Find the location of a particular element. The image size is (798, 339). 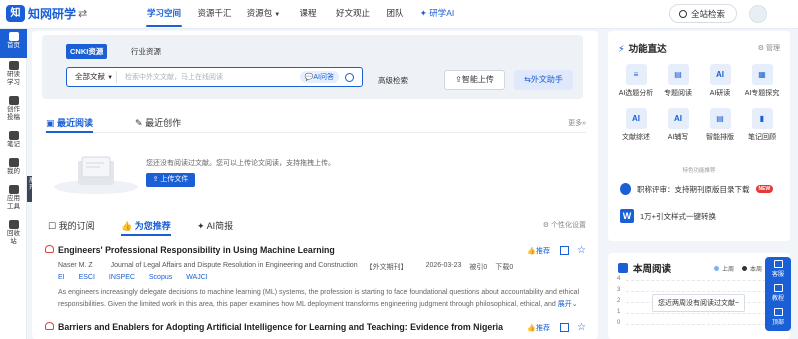

sidebar-item-home: 首页 is located at coordinates (13, 43).